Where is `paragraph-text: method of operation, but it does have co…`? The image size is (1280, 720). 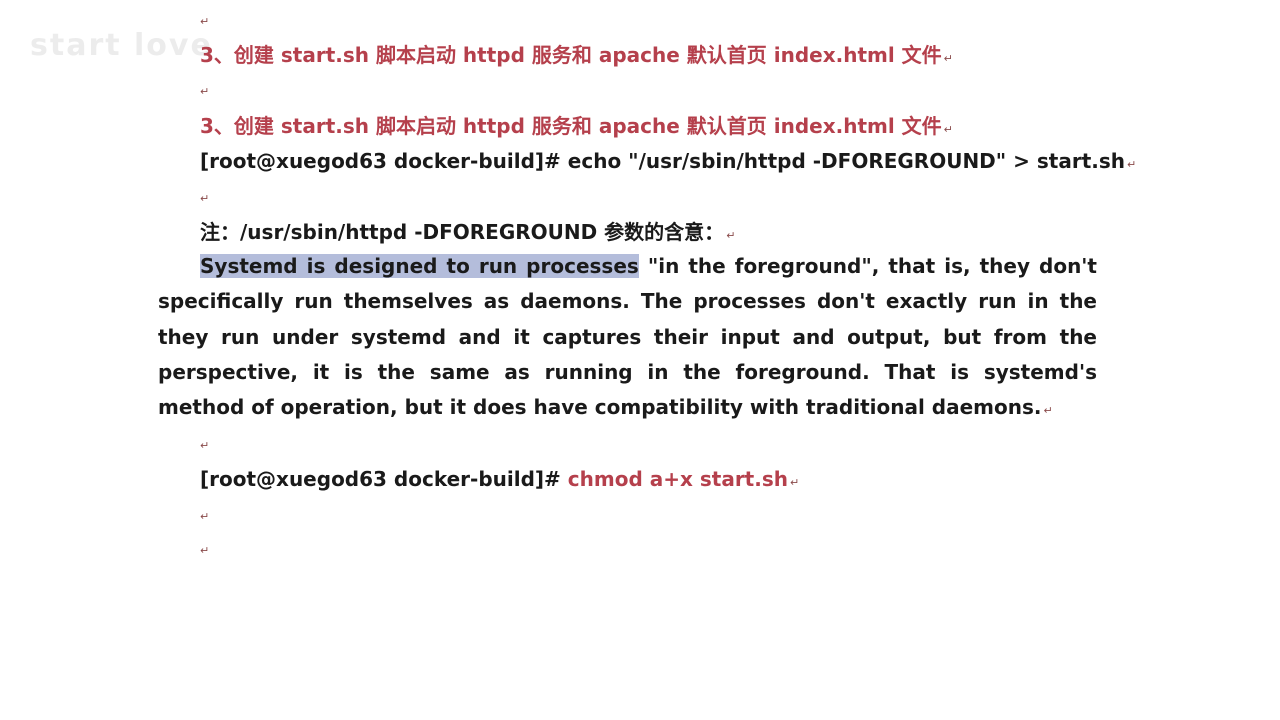
paragraph-text: method of operation, but it does have co… is located at coordinates (600, 407).